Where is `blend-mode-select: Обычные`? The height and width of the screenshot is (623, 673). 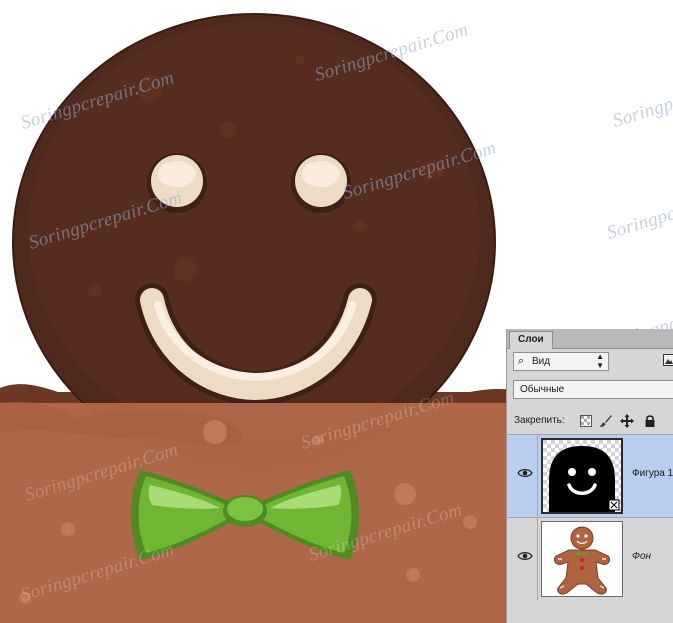 blend-mode-select: Обычные is located at coordinates (593, 389).